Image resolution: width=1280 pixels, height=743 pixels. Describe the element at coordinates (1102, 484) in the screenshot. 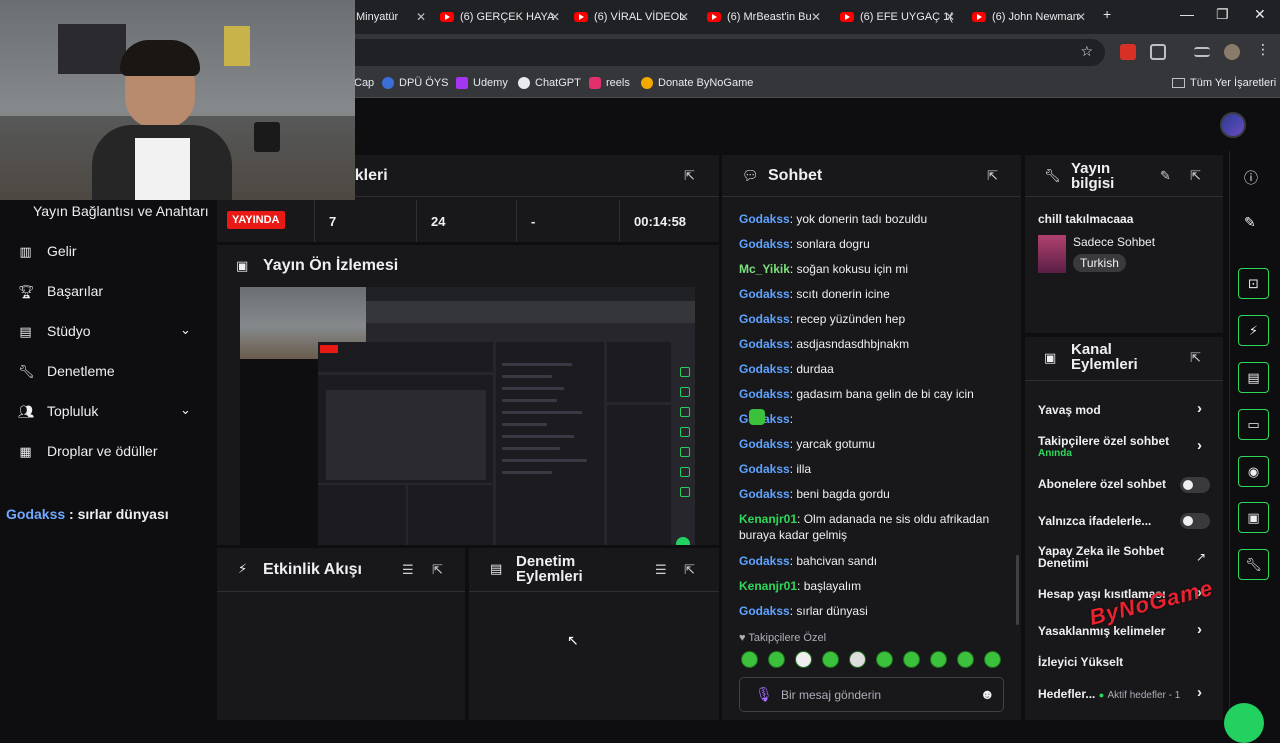

I see `subscribers-only-row: Abonelere özel sohbet` at that location.